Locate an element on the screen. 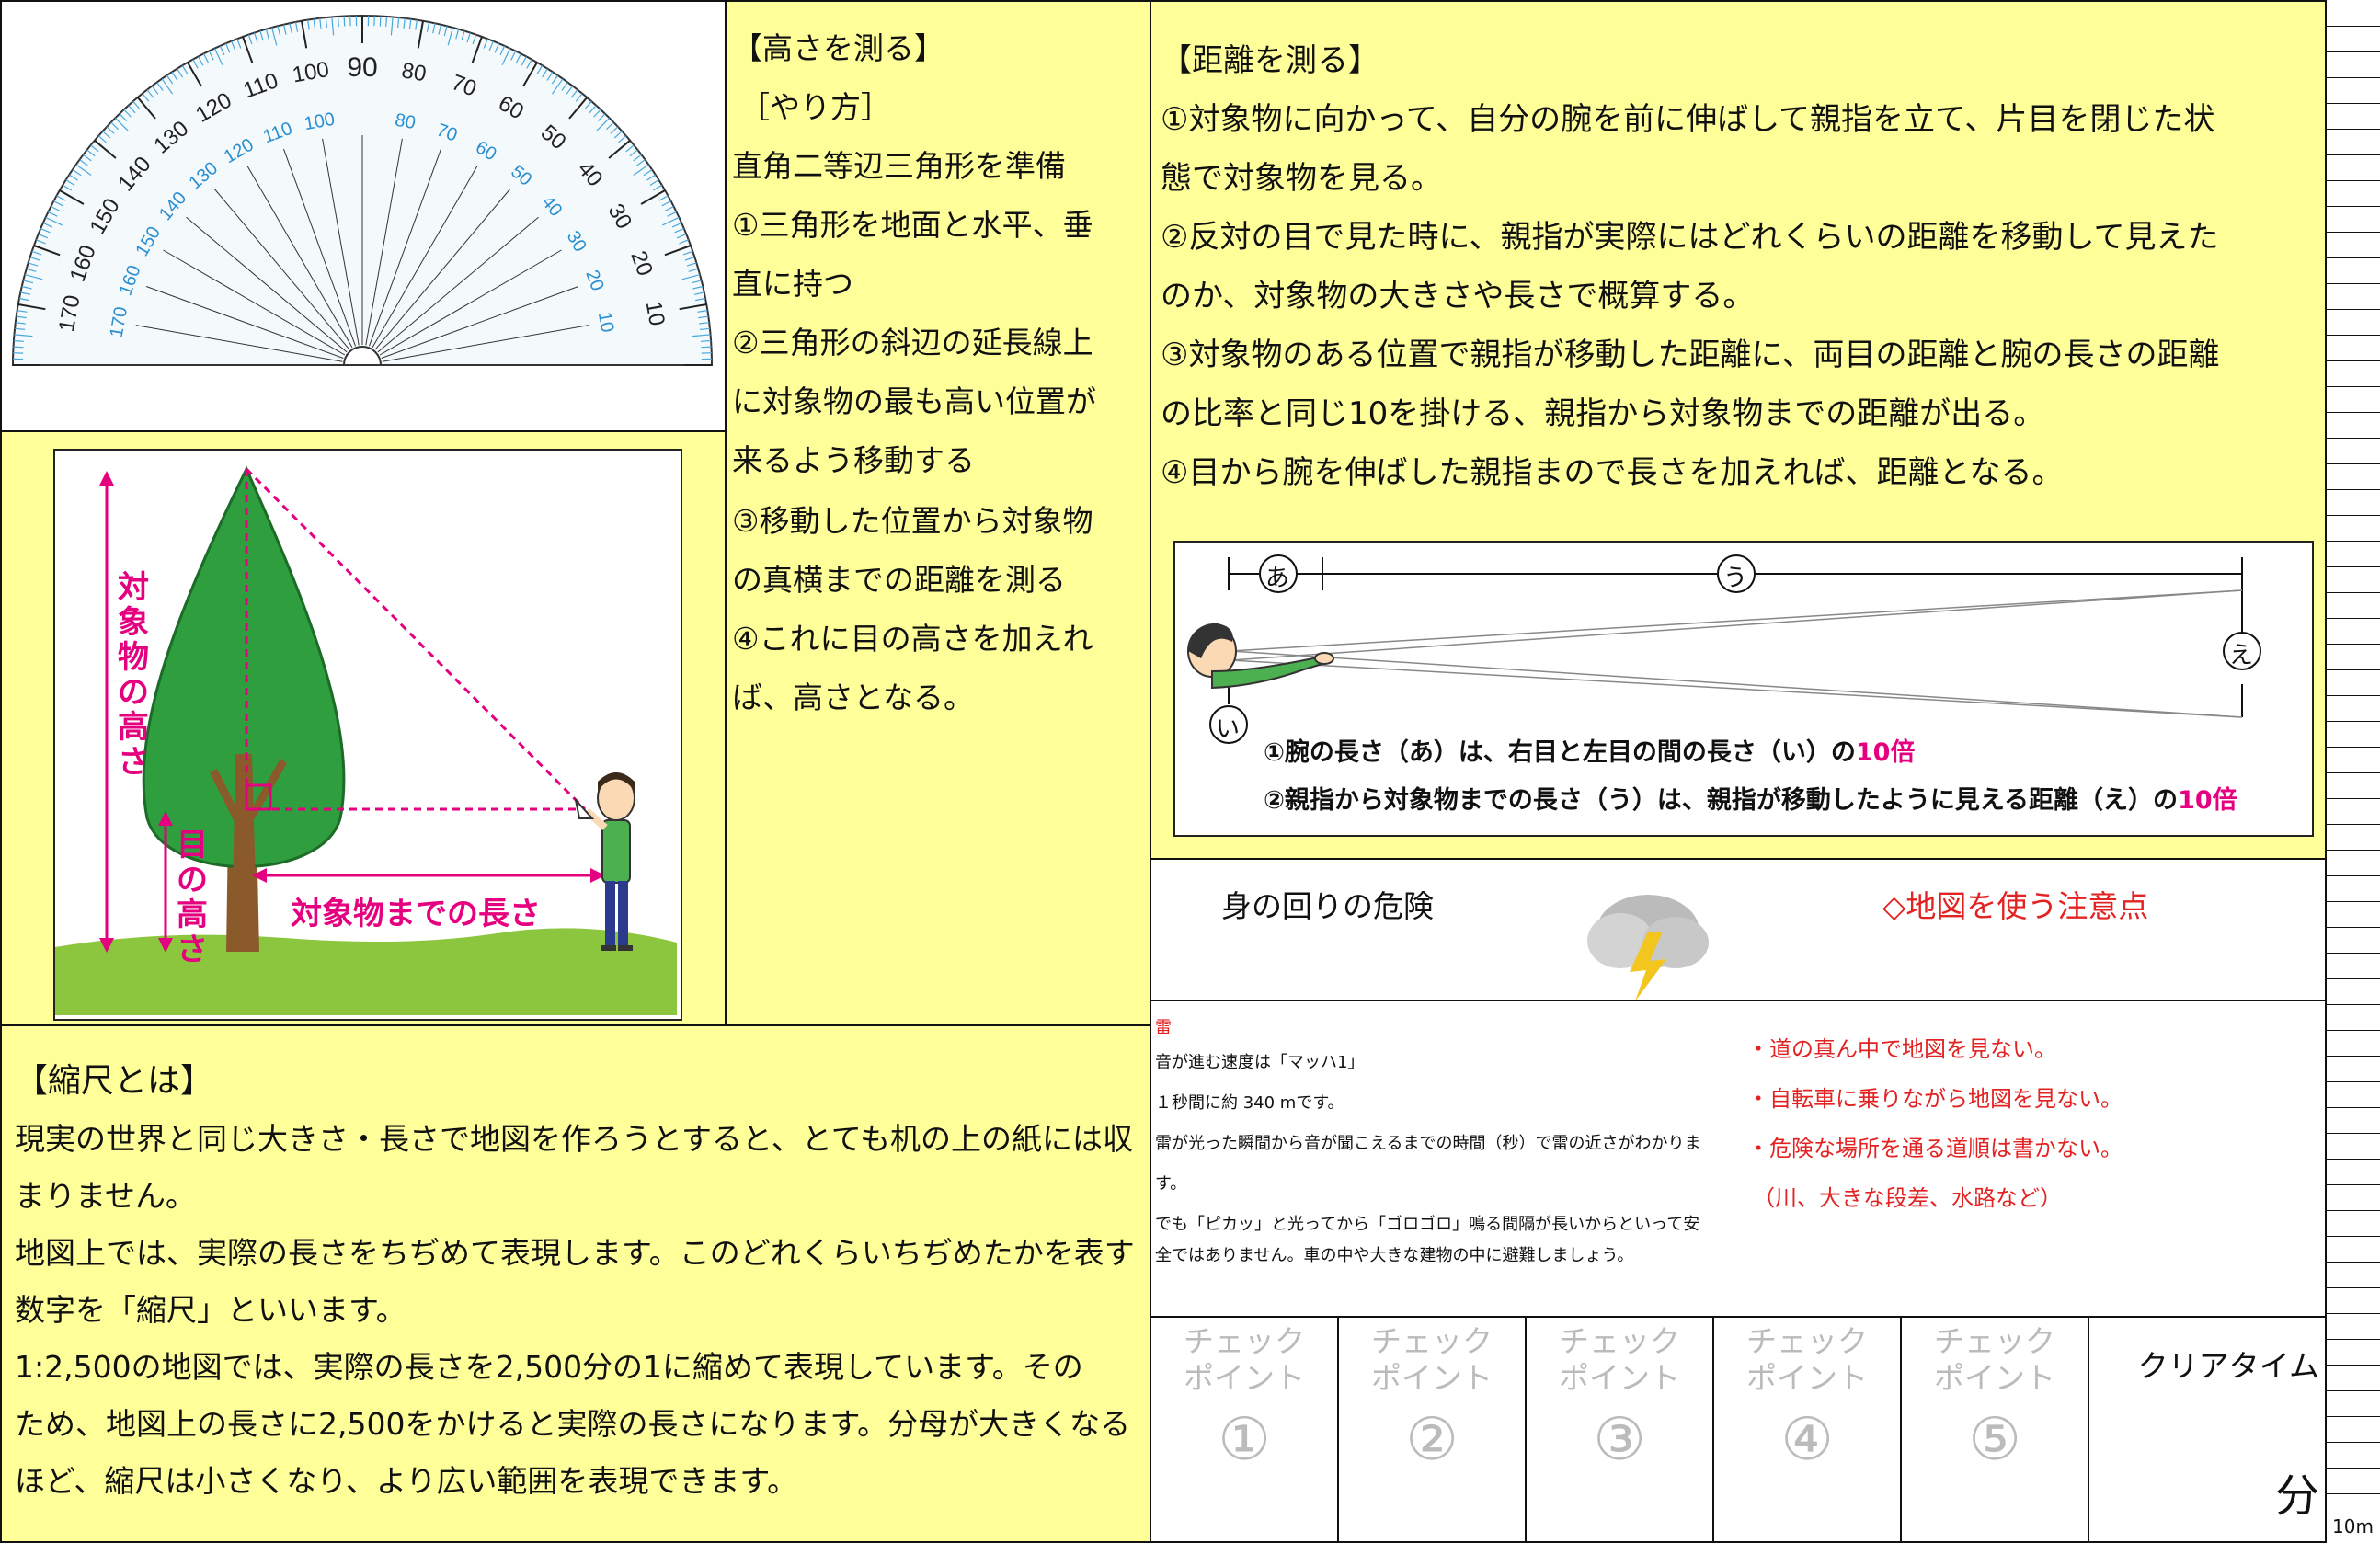 The width and height of the screenshot is (2380, 1543). distance-step-line: ③対象物のある位置で親指が移動した距離に、両目の距離と腕の長さの距離 is located at coordinates (1690, 355).